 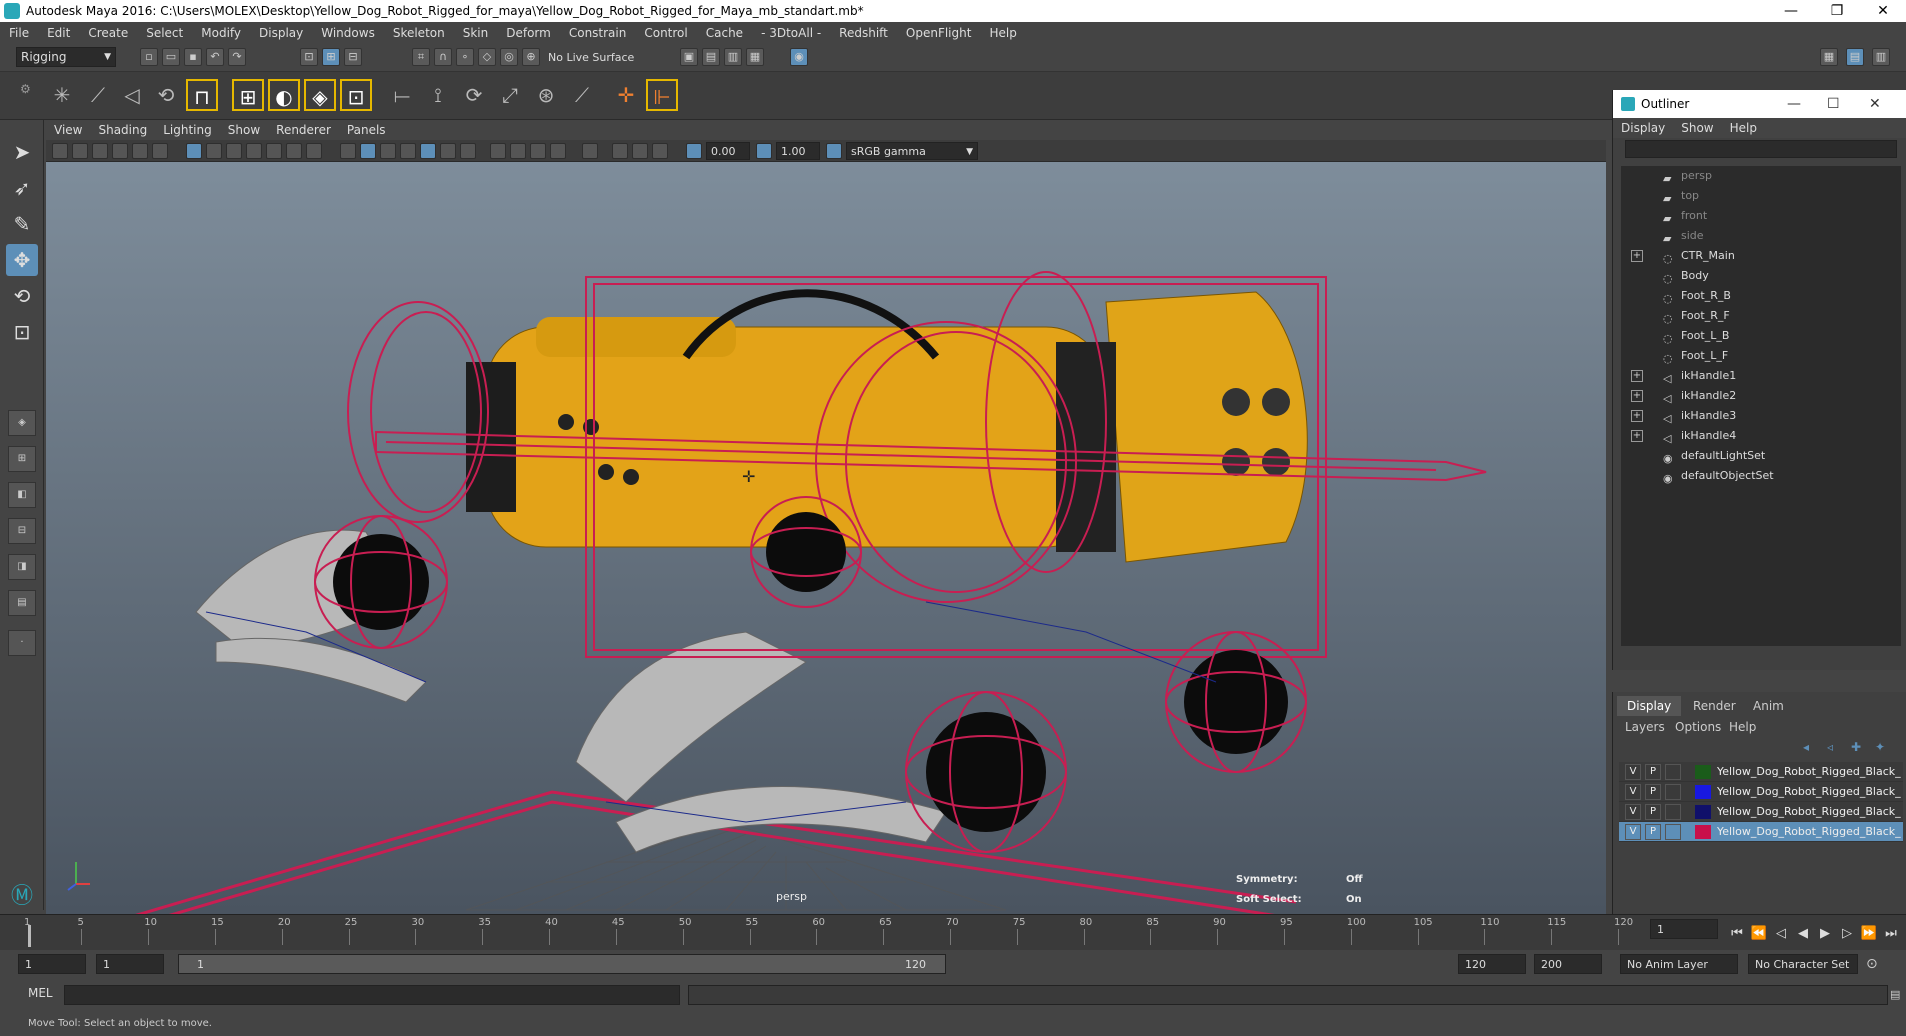 I want to click on snap-grid-icon: ⌗, so click(x=421, y=57).